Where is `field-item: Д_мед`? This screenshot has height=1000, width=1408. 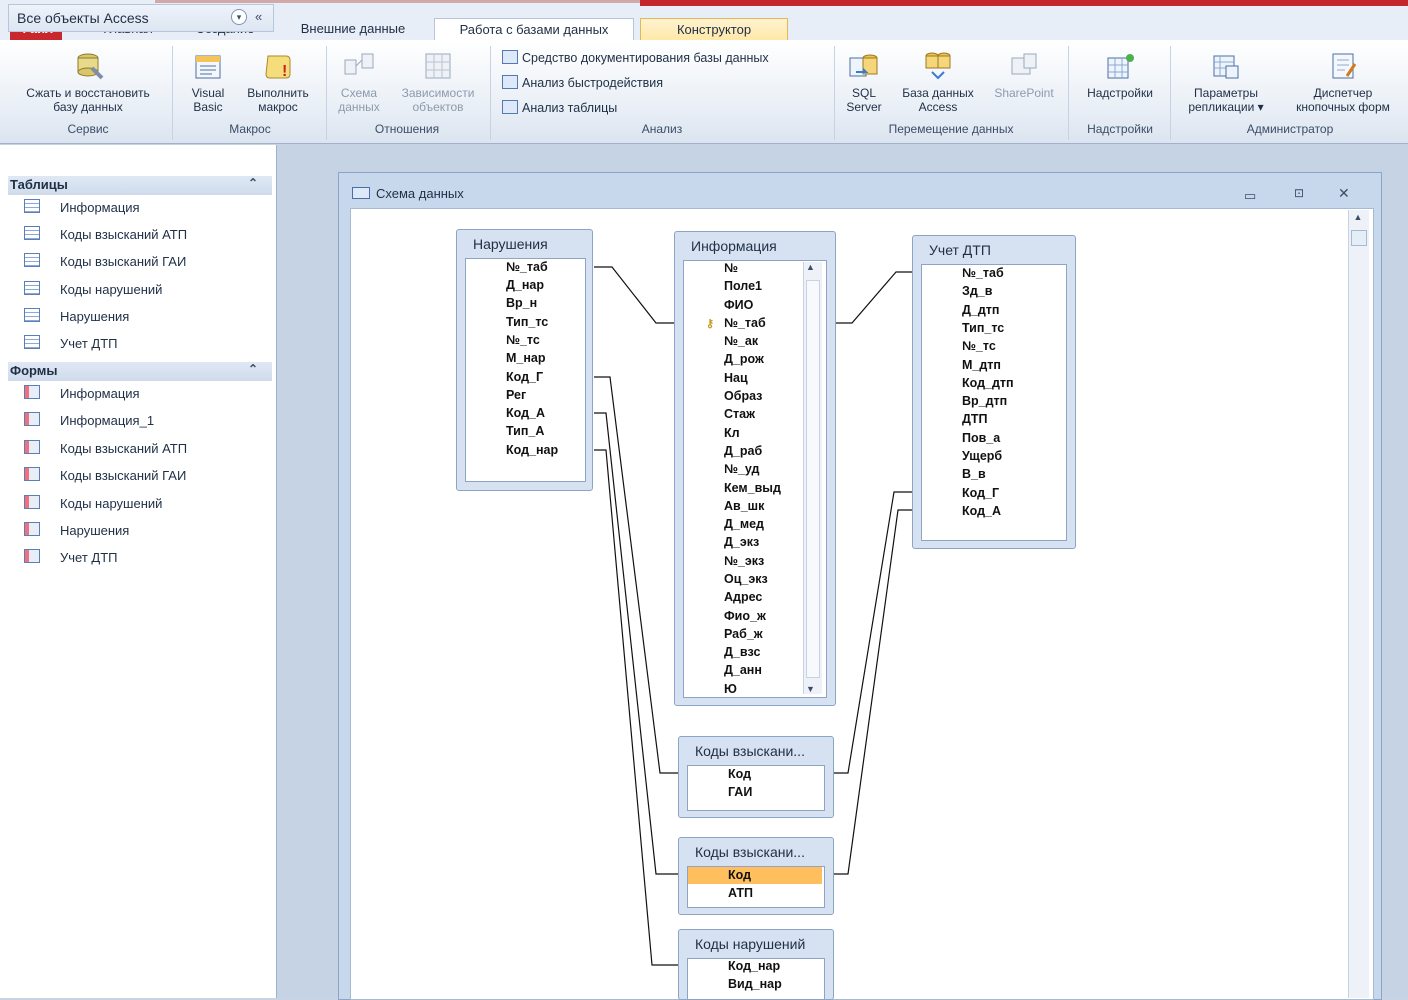 field-item: Д_мед is located at coordinates (744, 524).